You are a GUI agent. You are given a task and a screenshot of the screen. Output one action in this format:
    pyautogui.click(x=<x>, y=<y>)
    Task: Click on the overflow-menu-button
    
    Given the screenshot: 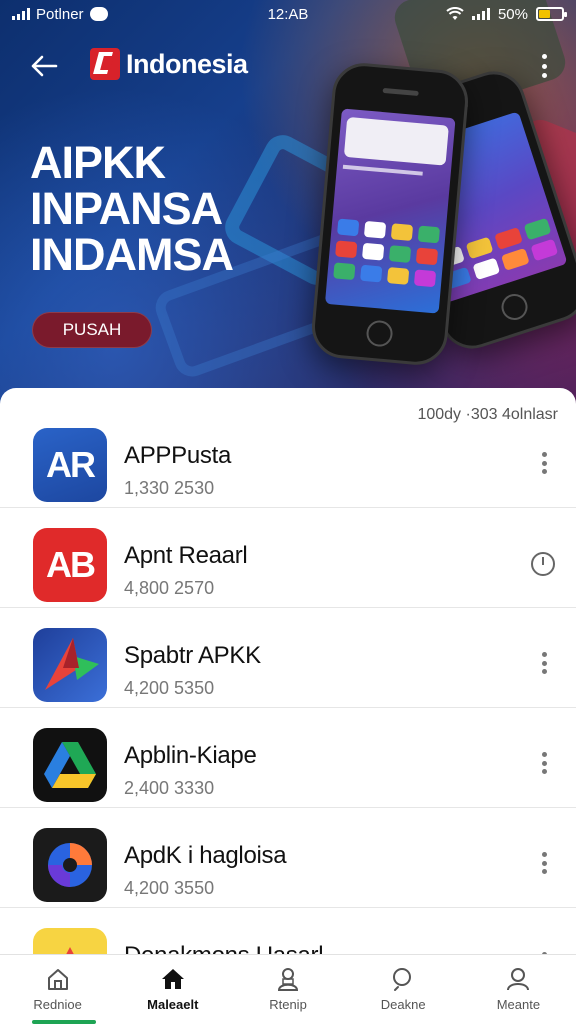 What is the action you would take?
    pyautogui.click(x=544, y=66)
    